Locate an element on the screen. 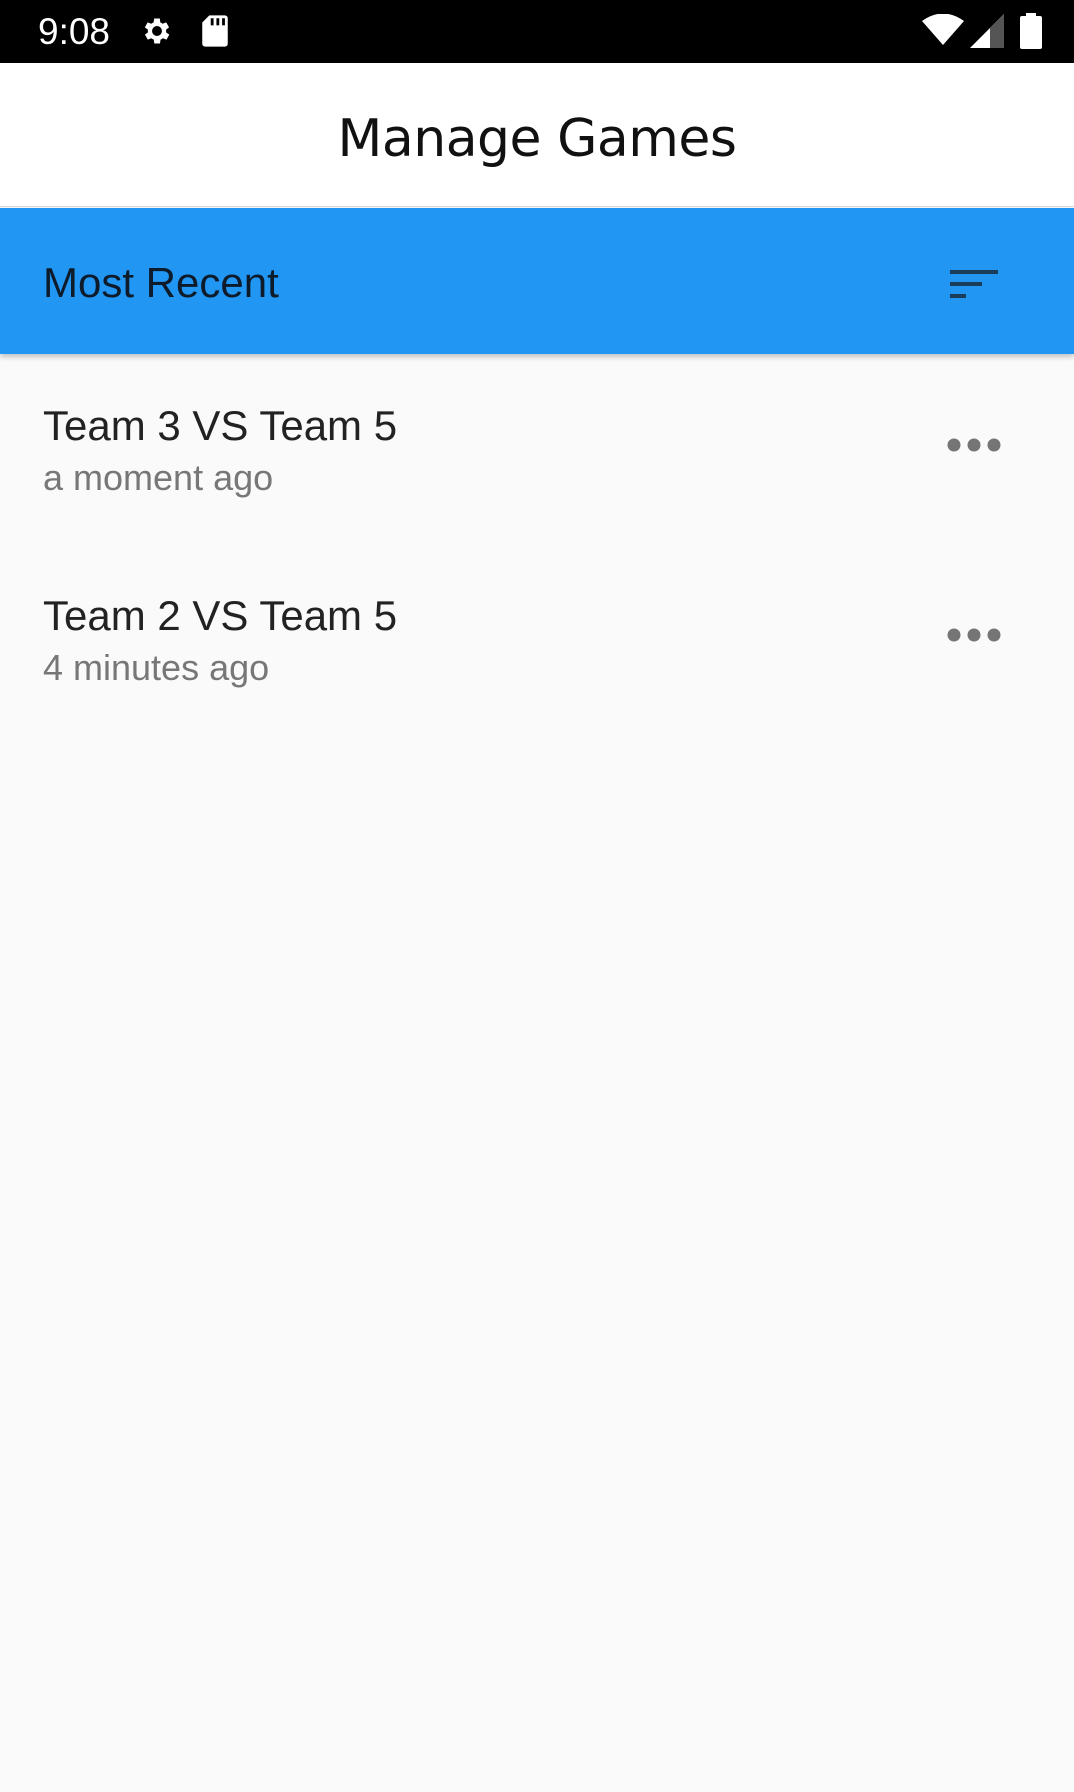 The width and height of the screenshot is (1074, 1792). game-title: Team 3 VS Team 5 is located at coordinates (220, 425).